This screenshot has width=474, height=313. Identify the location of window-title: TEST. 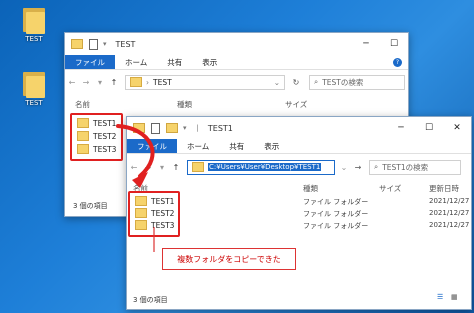
(125, 44).